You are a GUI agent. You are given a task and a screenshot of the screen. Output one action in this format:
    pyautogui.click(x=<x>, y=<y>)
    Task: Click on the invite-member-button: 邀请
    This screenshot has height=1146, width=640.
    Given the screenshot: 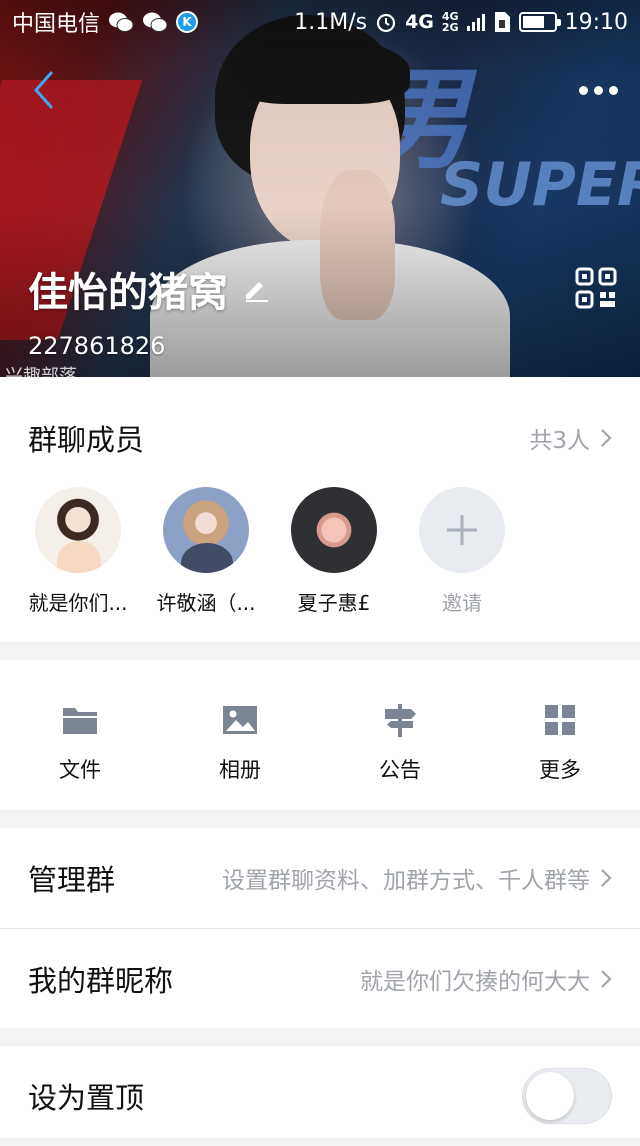 What is the action you would take?
    pyautogui.click(x=462, y=551)
    